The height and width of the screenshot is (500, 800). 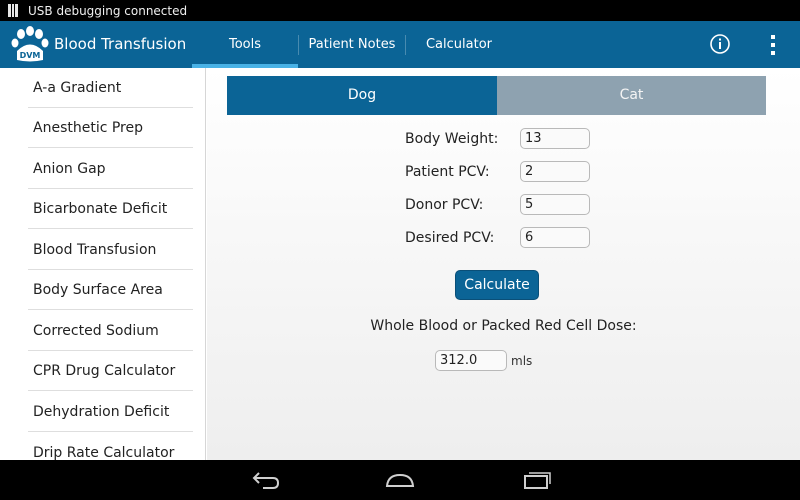 What do you see at coordinates (110, 290) in the screenshot?
I see `sidebar-item-body-surface-area: Body Surface Area` at bounding box center [110, 290].